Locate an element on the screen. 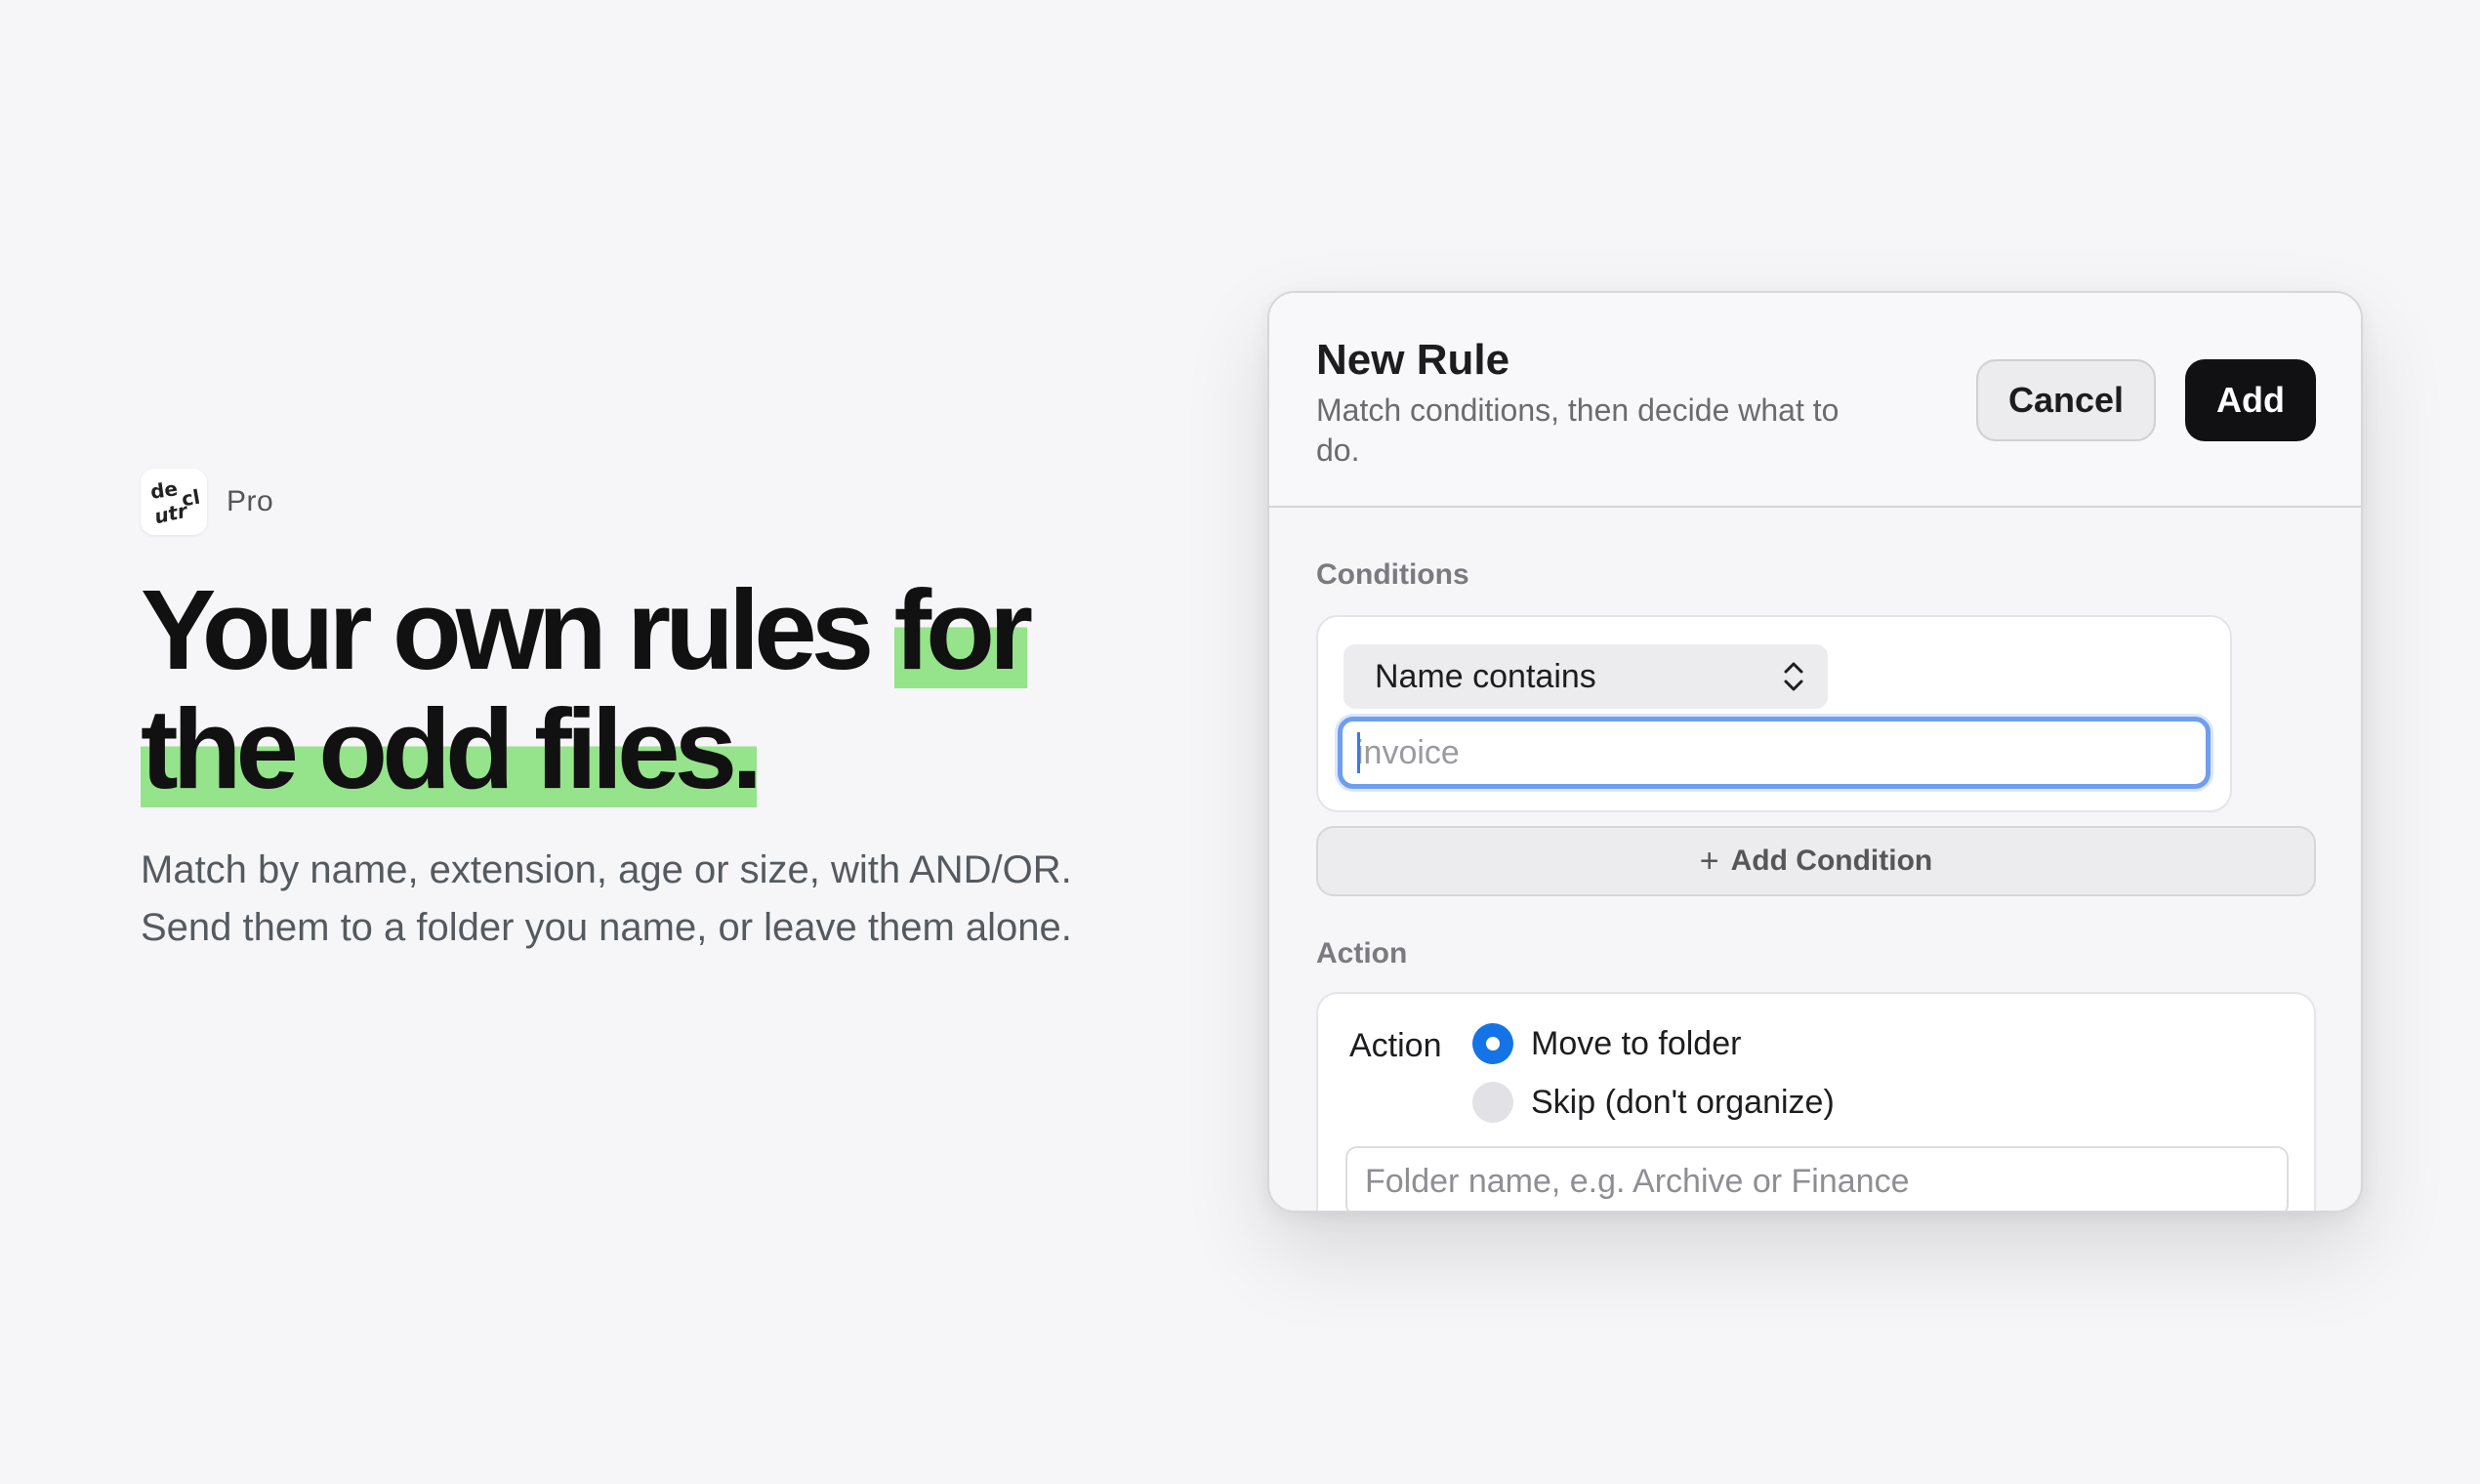 This screenshot has width=2480, height=1484. headline-highlight-2: the odd files. is located at coordinates (452, 749).